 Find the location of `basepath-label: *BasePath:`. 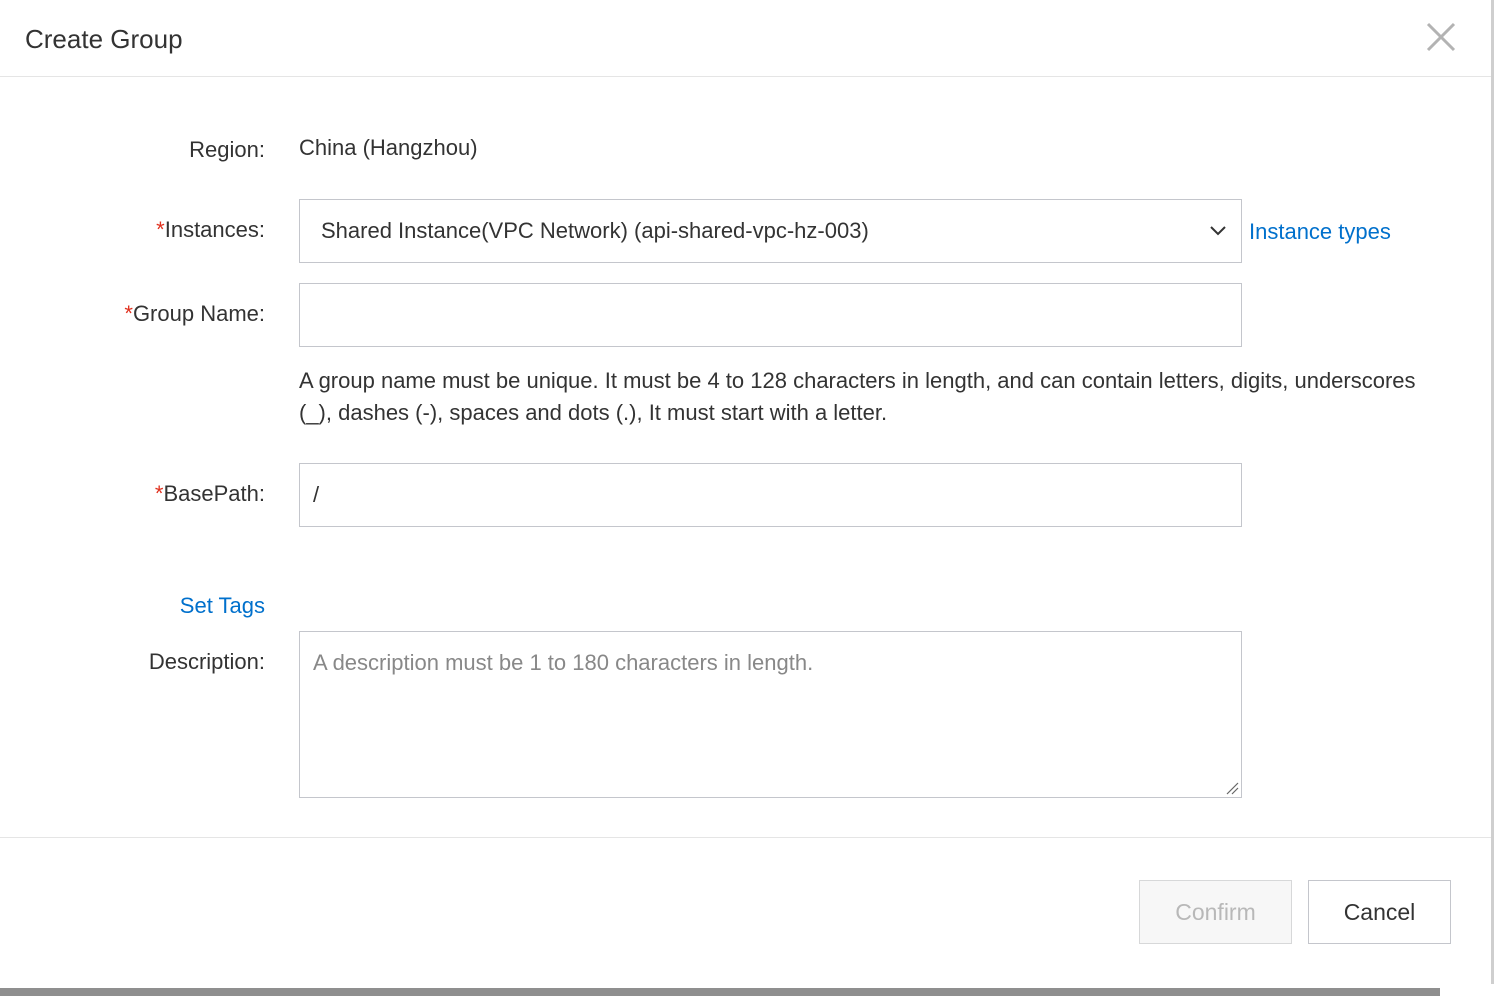

basepath-label: *BasePath: is located at coordinates (210, 494).